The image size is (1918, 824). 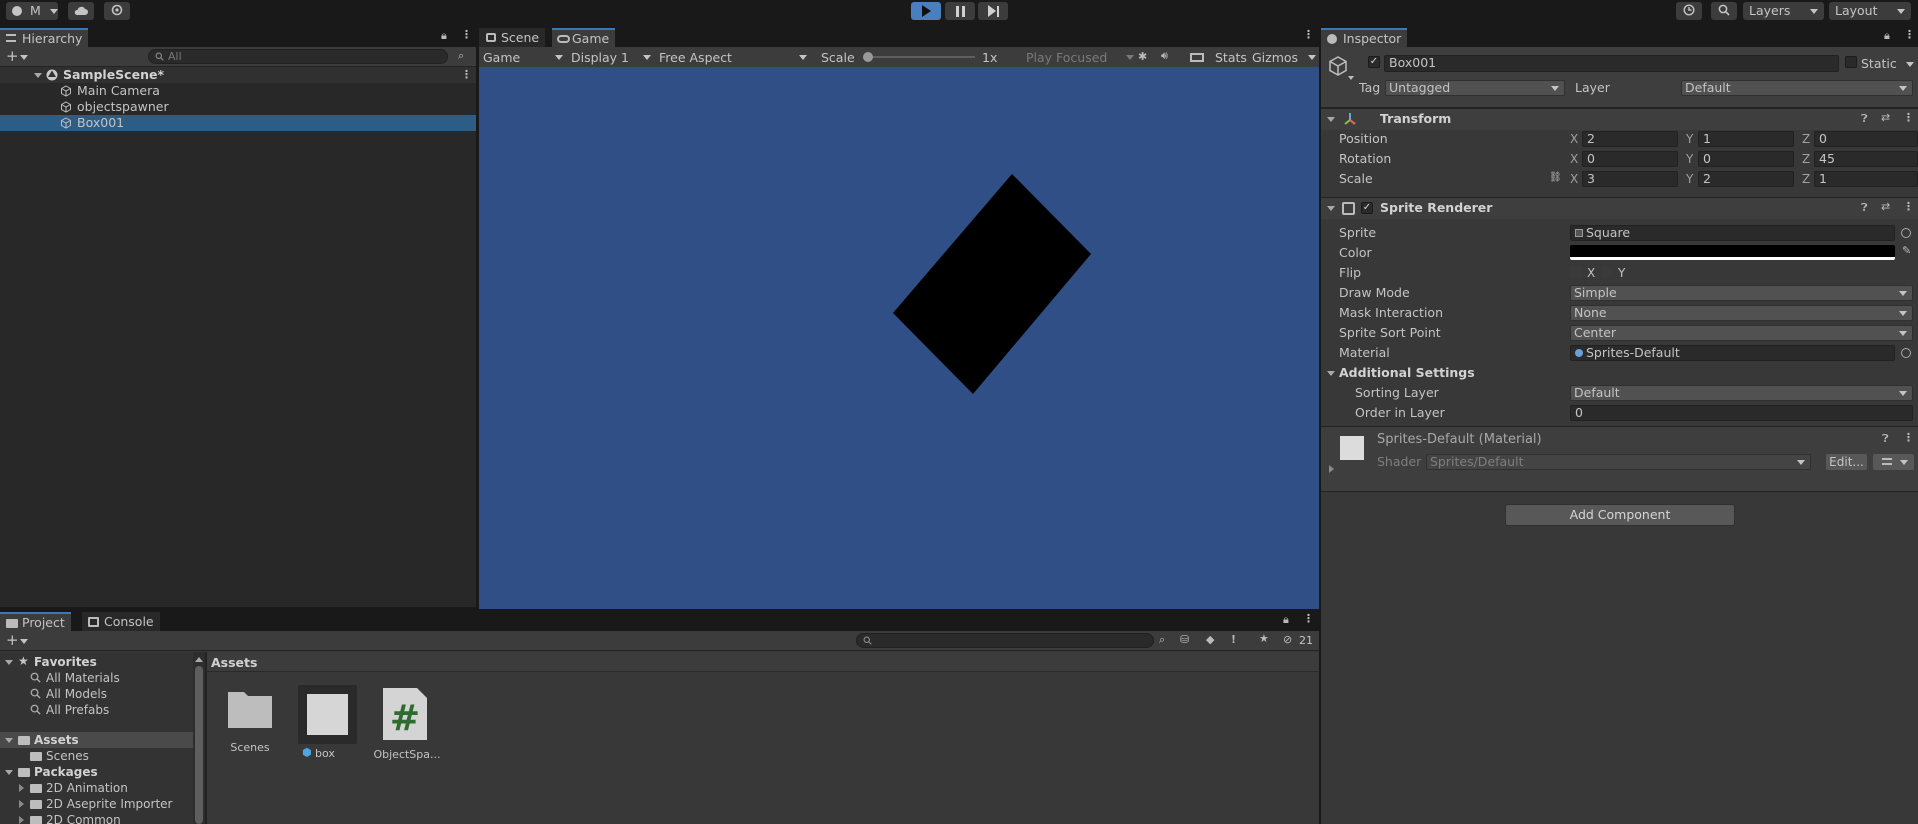 What do you see at coordinates (919, 57) in the screenshot?
I see `scale-slider` at bounding box center [919, 57].